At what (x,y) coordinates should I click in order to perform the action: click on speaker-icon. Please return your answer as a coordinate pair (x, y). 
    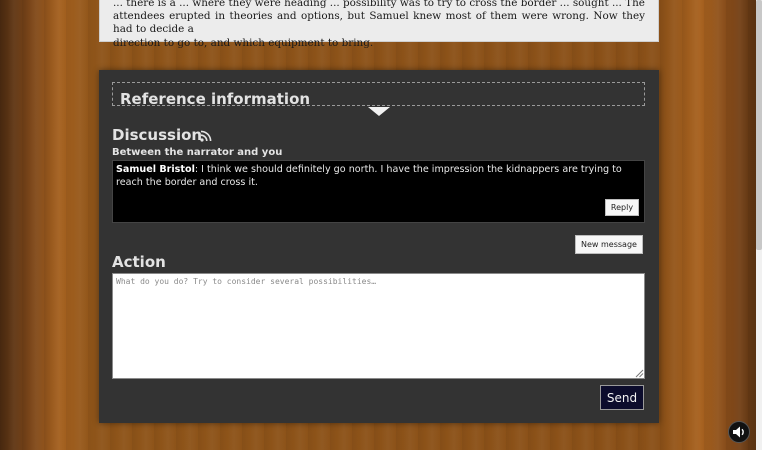
    Looking at the image, I should click on (739, 432).